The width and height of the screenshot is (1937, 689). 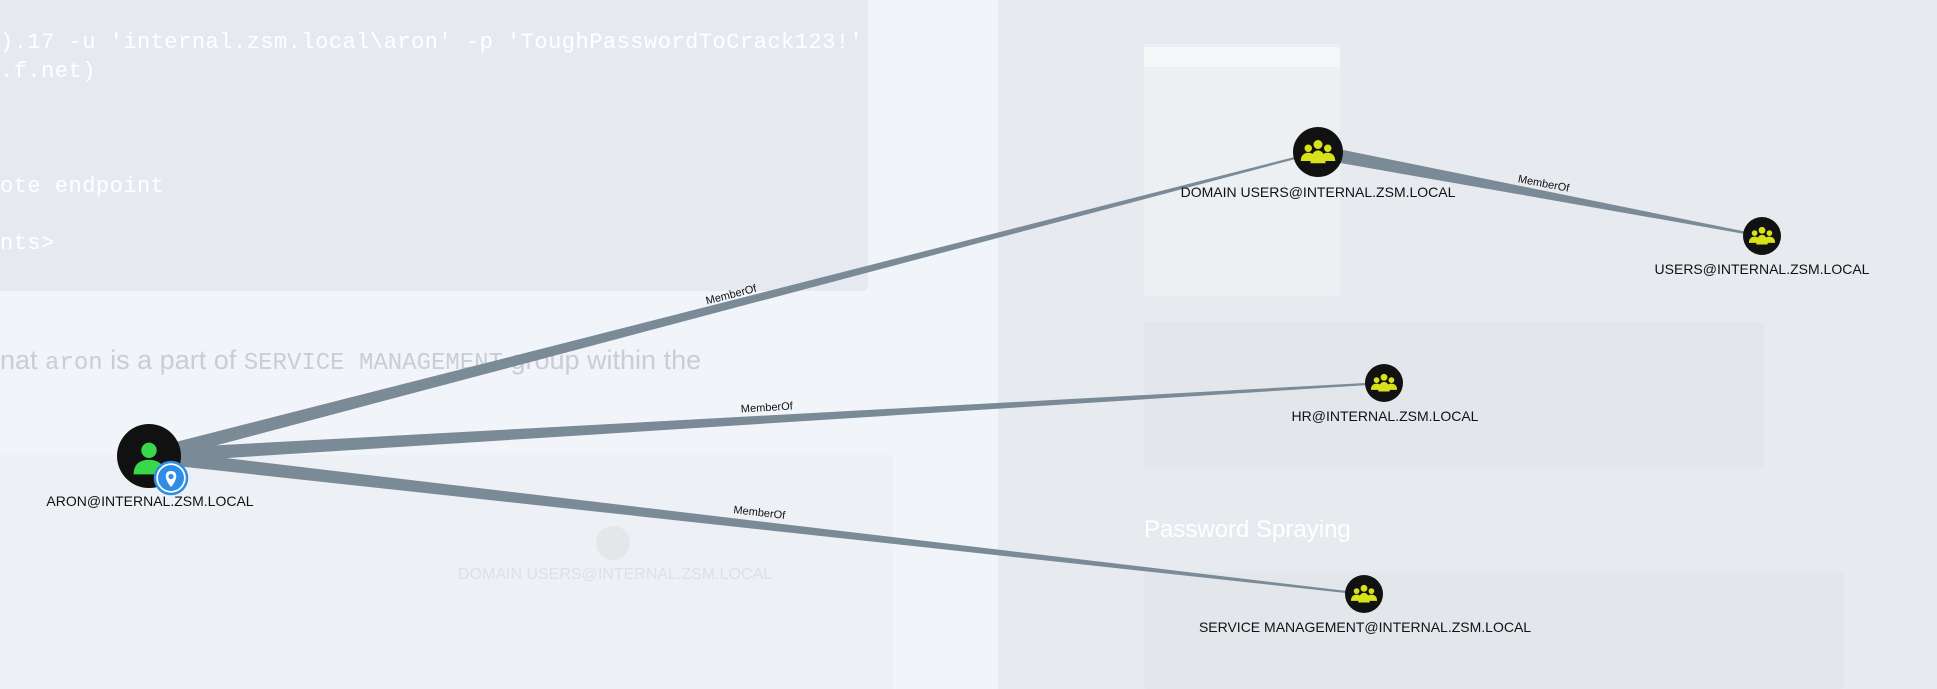 What do you see at coordinates (1762, 269) in the screenshot?
I see `node-label-users: USERS@INTERNAL.ZSM.LOCAL` at bounding box center [1762, 269].